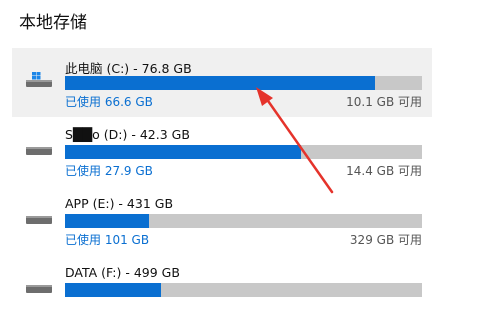  What do you see at coordinates (109, 171) in the screenshot?
I see `used-label: 已使用 27.9 GB` at bounding box center [109, 171].